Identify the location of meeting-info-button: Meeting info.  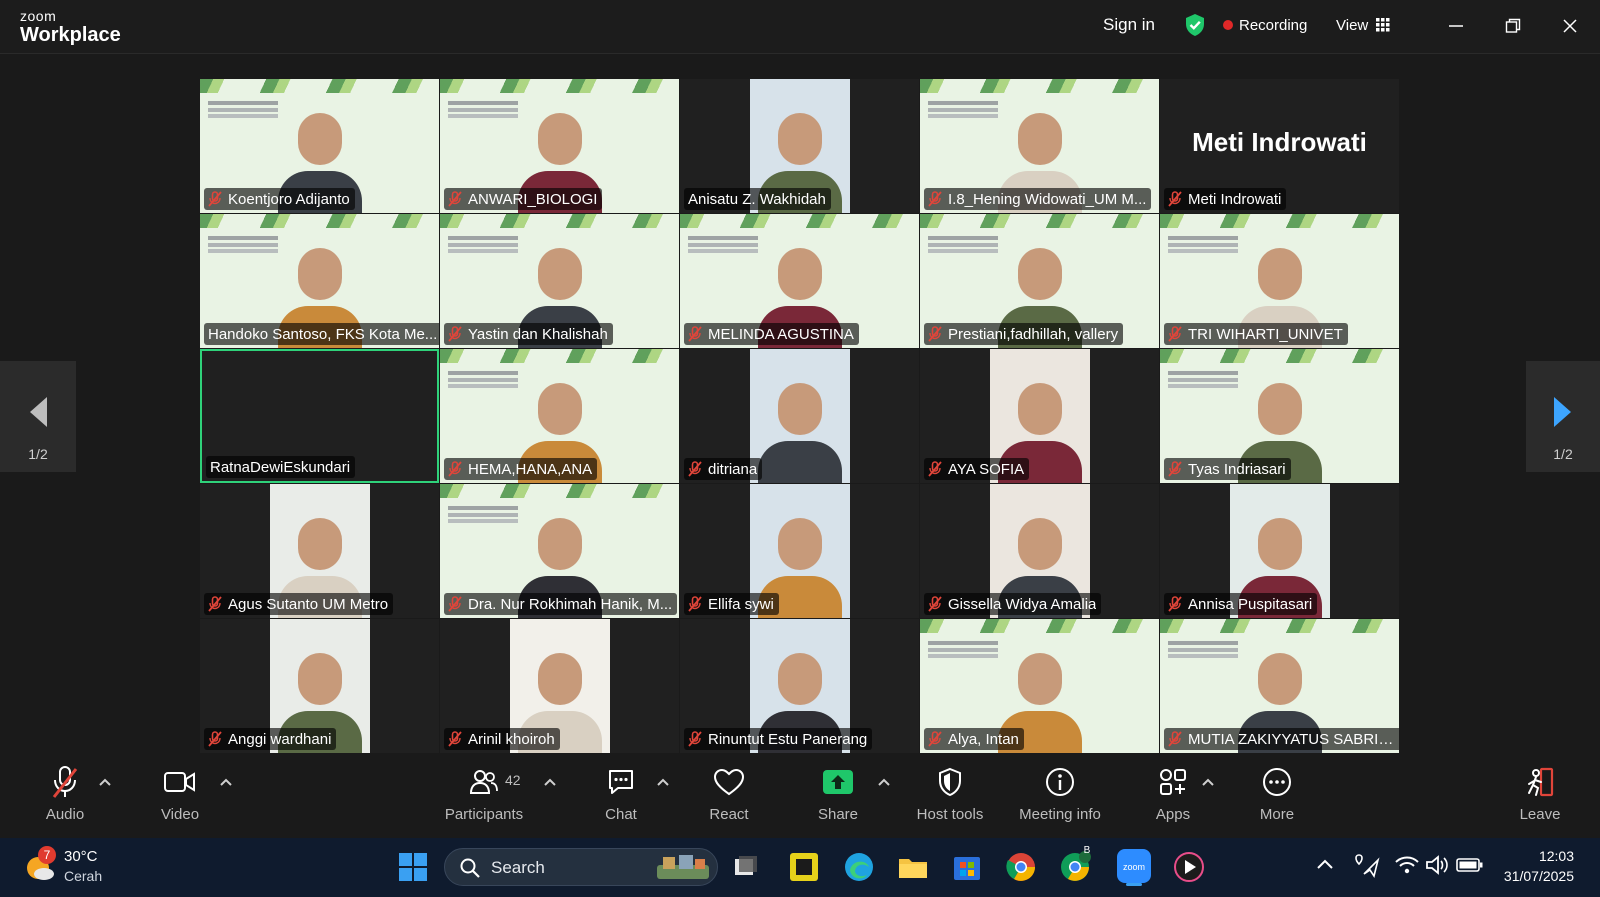
(1060, 799).